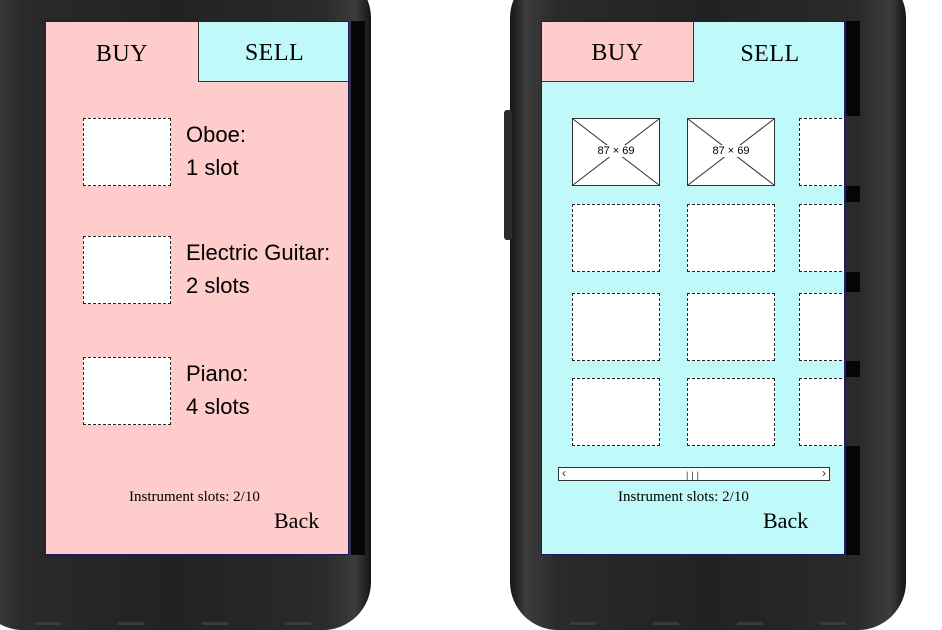 The height and width of the screenshot is (630, 942). I want to click on item-name: Oboe:, so click(216, 134).